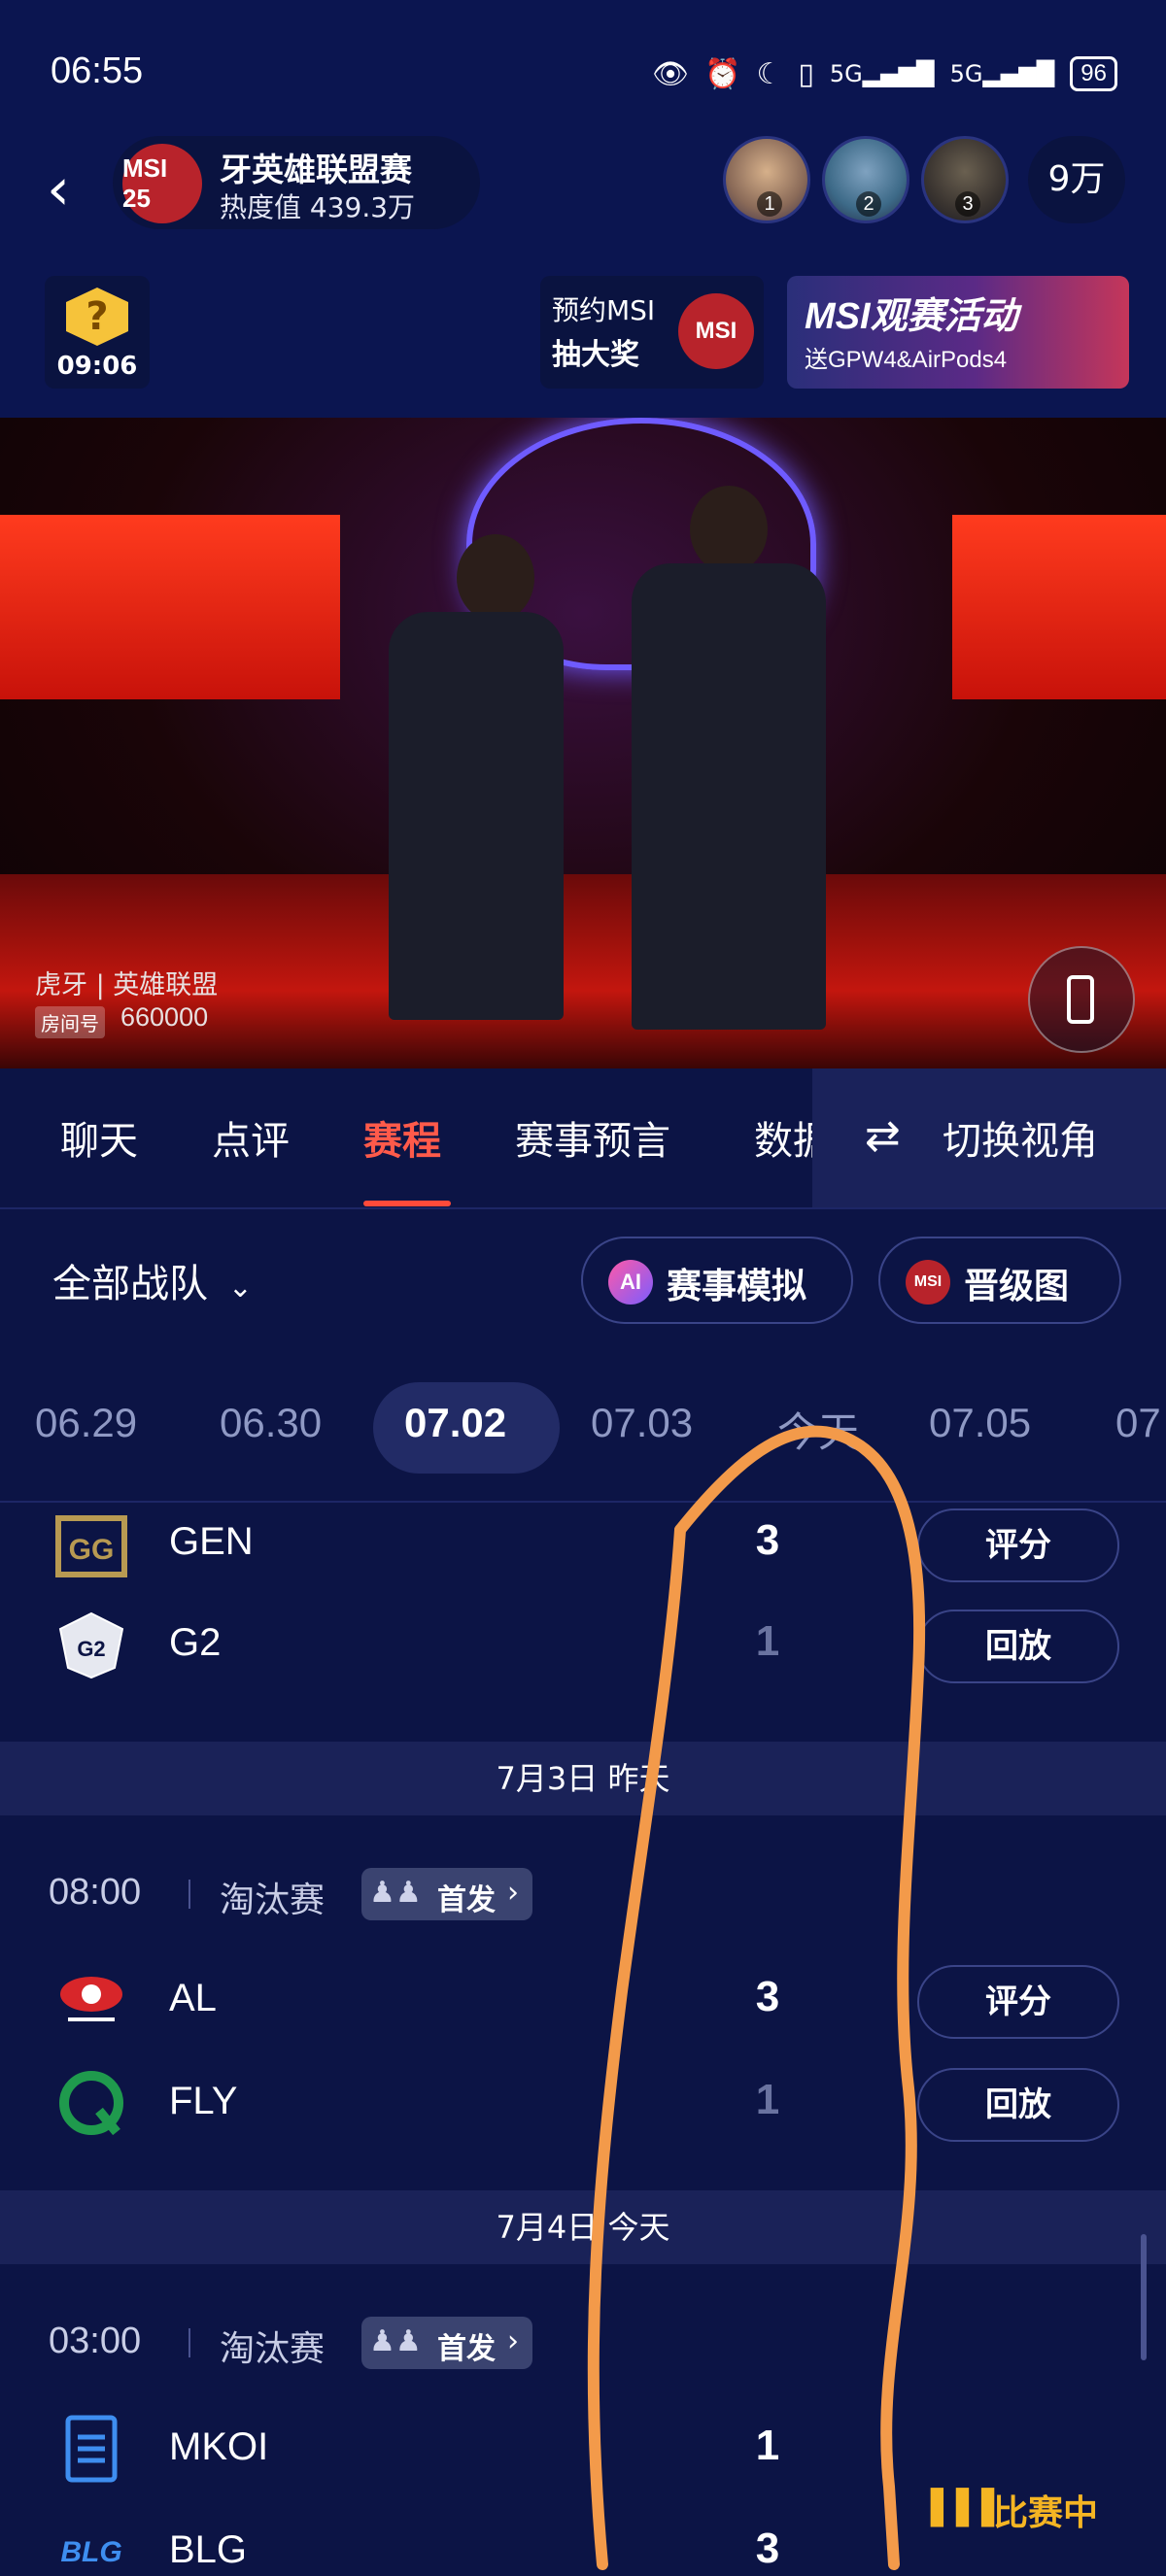 The image size is (1166, 2576). I want to click on tab-chat: 聊天, so click(99, 1137).